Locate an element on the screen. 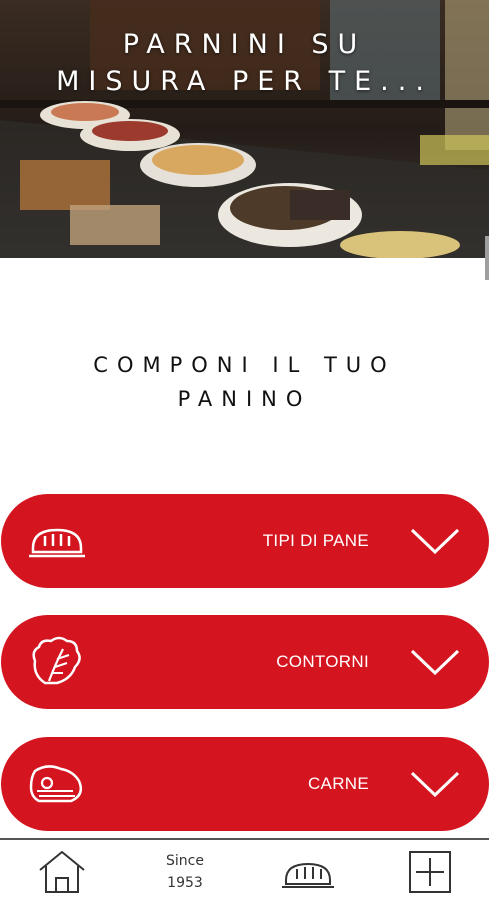 This screenshot has width=489, height=902. lettuce-icon is located at coordinates (56, 660).